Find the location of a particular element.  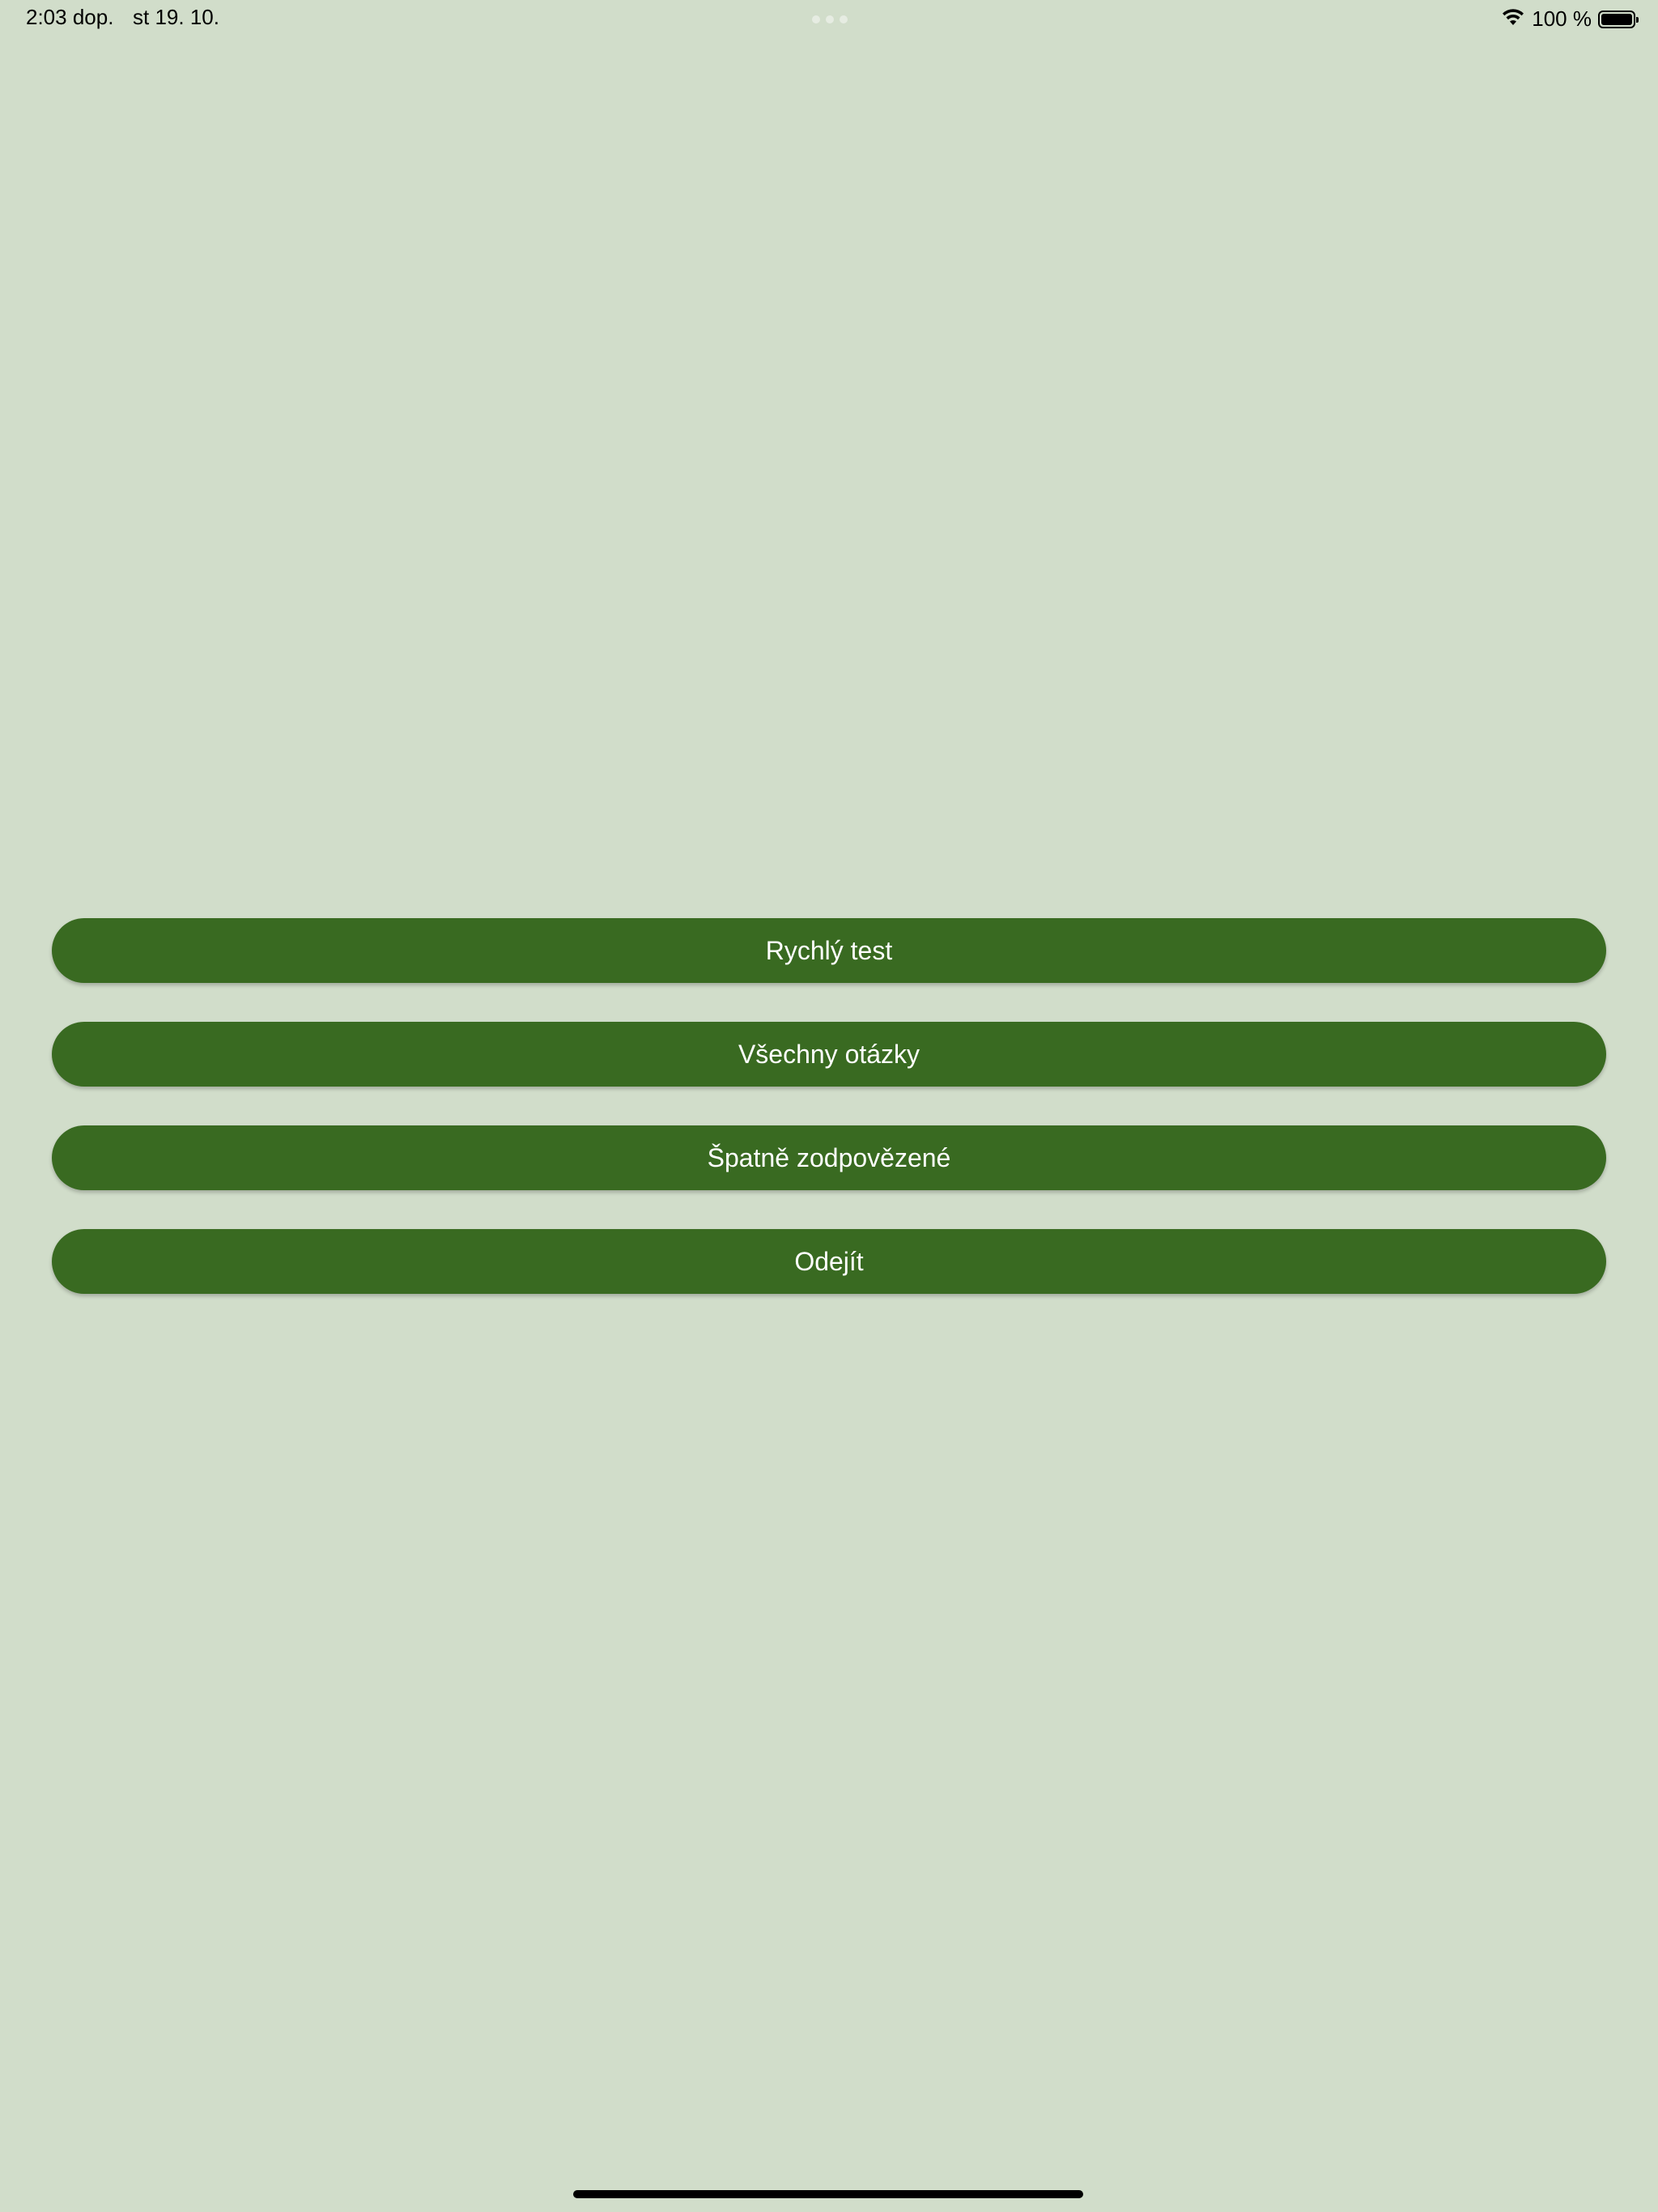

battery-icon is located at coordinates (1618, 19).